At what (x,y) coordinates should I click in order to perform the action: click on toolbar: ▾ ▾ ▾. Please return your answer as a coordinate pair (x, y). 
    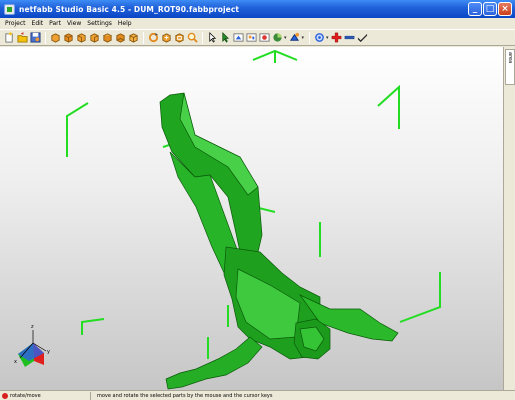
    Looking at the image, I should click on (257, 37).